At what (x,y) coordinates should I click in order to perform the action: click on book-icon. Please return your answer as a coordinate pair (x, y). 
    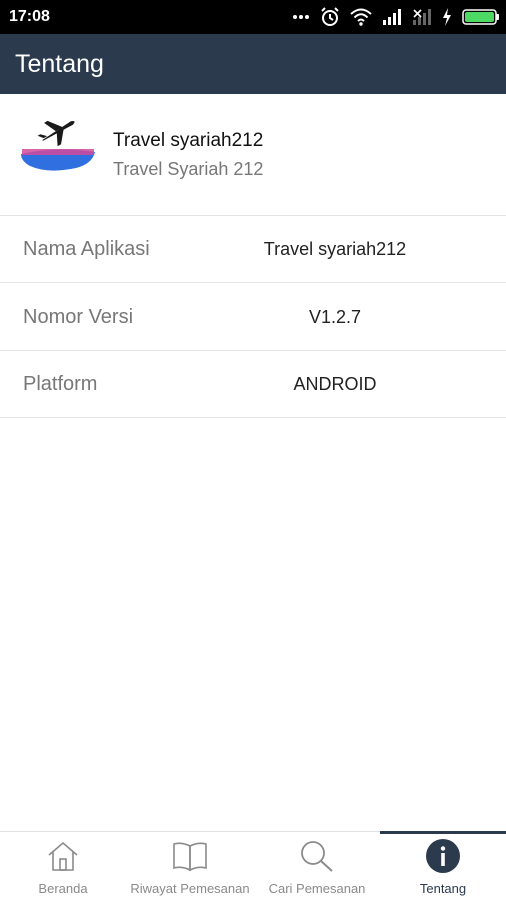
    Looking at the image, I should click on (190, 856).